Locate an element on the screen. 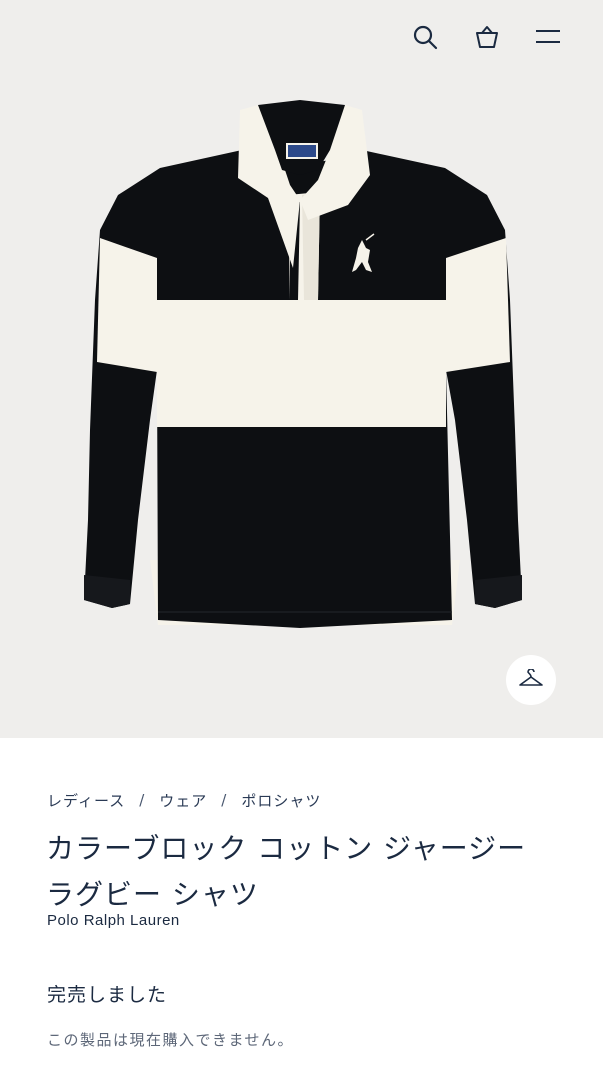  hanger-icon is located at coordinates (531, 677).